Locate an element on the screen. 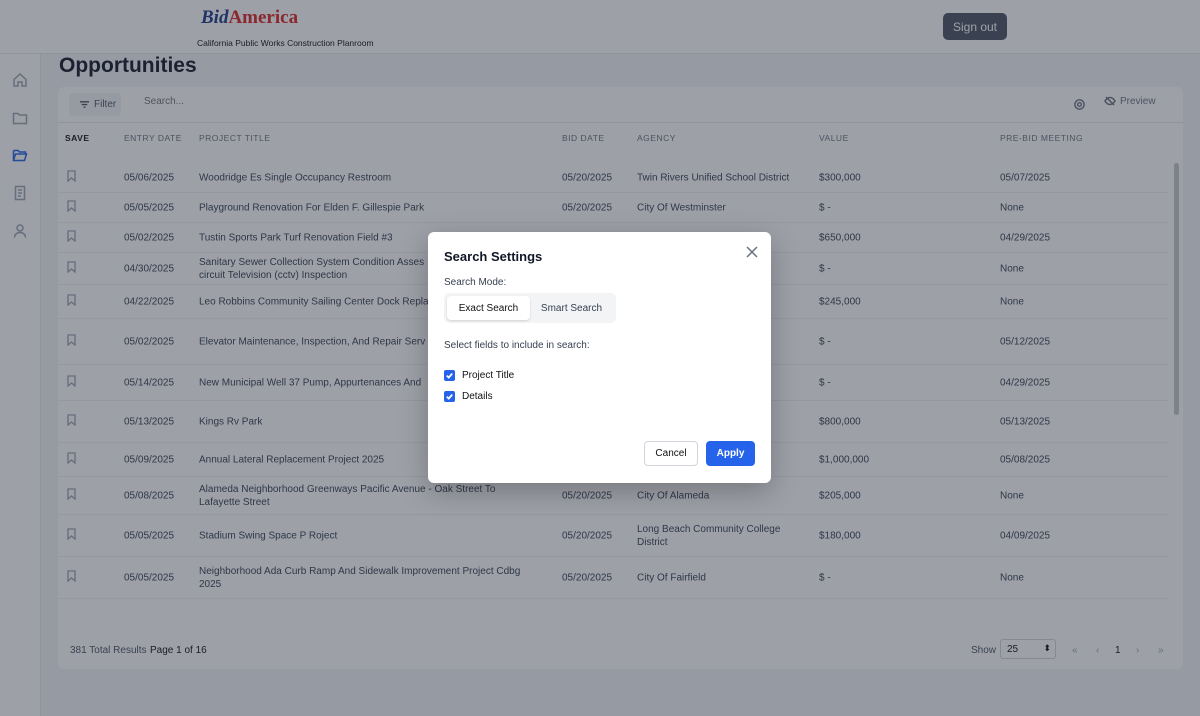 The width and height of the screenshot is (1200, 716). search-mode-label: Search Mode: is located at coordinates (475, 282).